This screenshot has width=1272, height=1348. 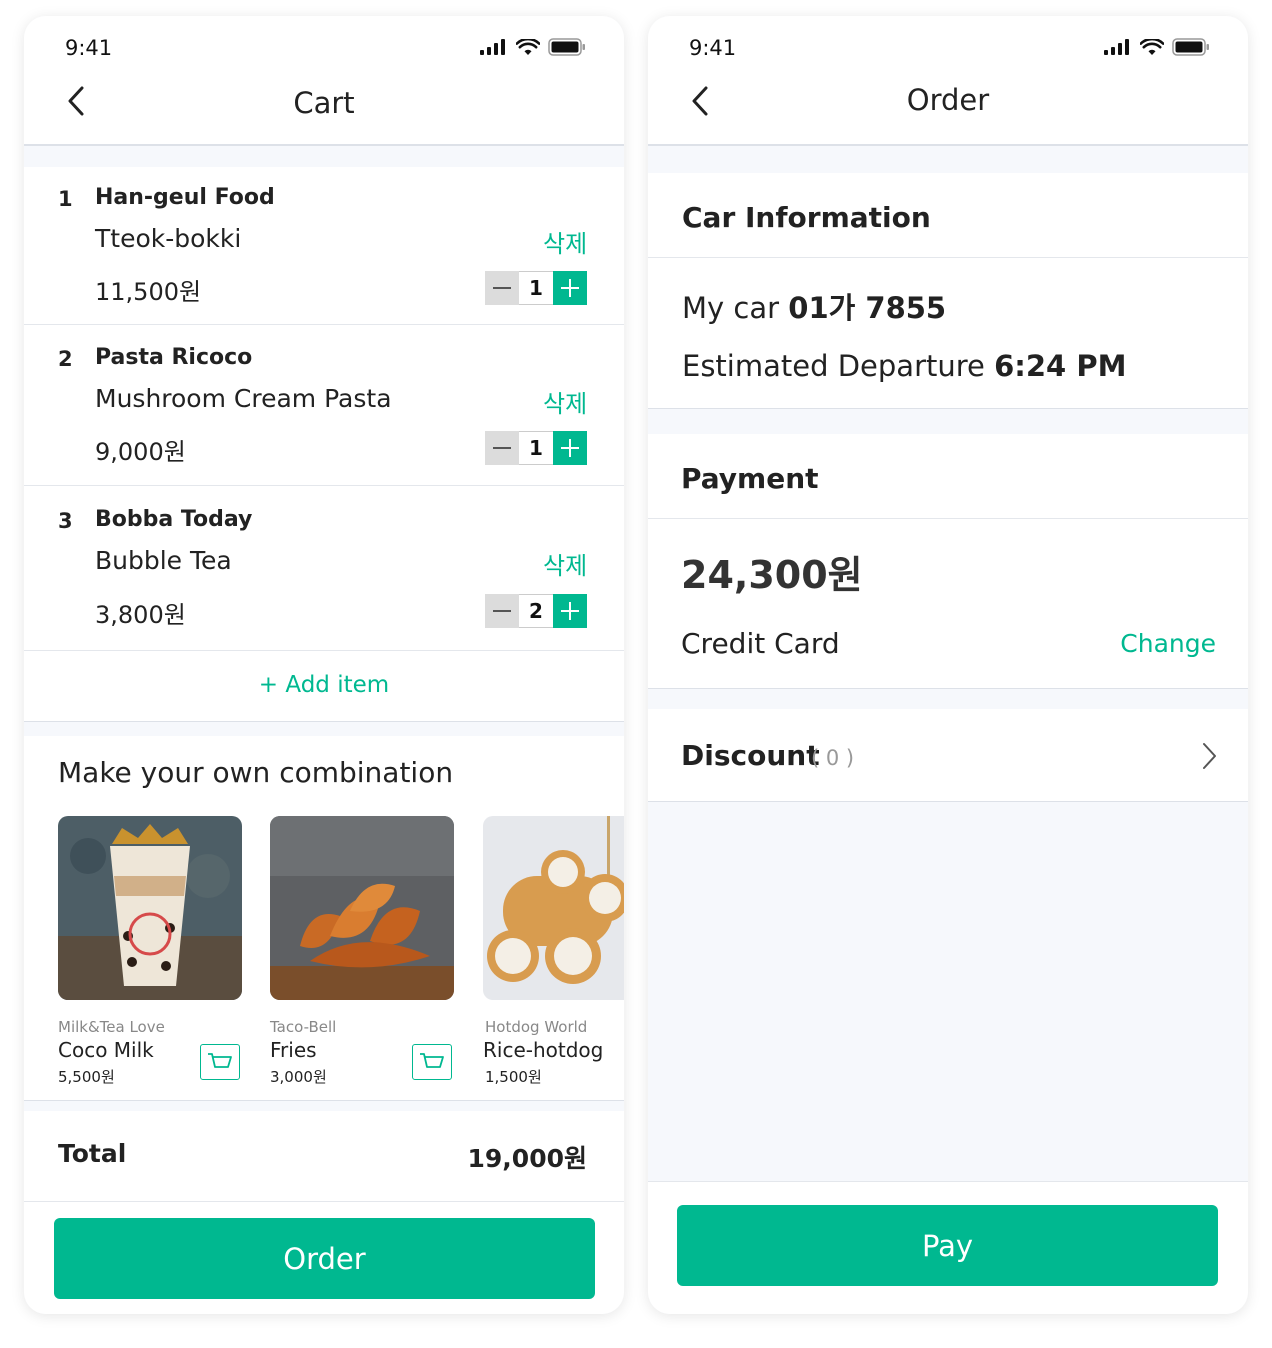 What do you see at coordinates (833, 758) in the screenshot?
I see `discount-count: ( 0 )` at bounding box center [833, 758].